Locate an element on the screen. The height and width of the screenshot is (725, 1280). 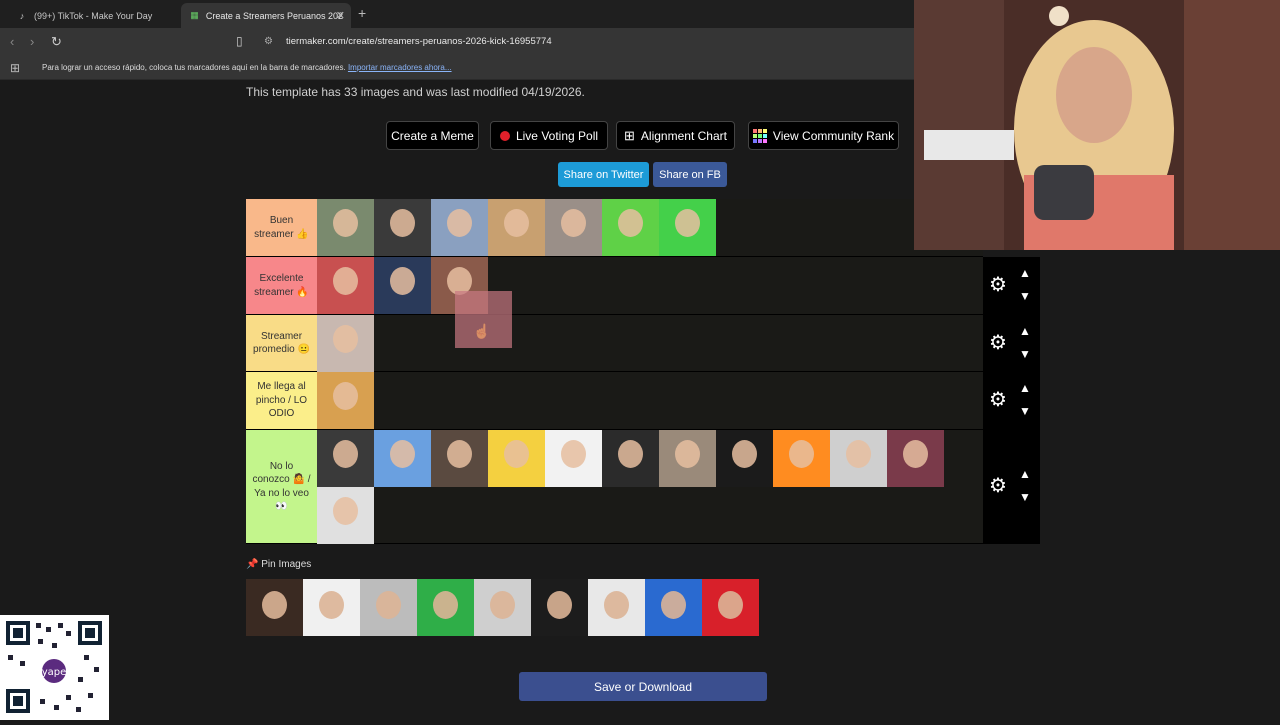
tier-colors-icon is located at coordinates (759, 135).